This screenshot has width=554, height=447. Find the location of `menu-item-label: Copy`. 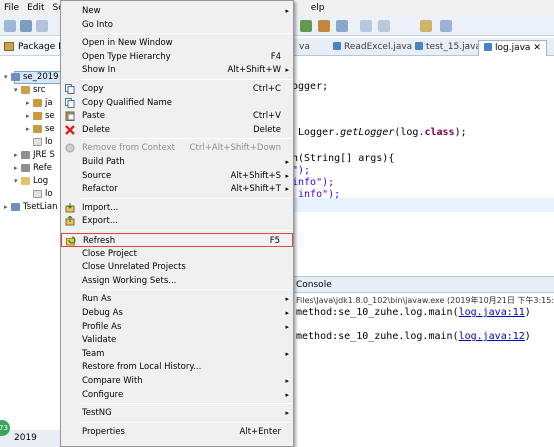

menu-item-label: Copy is located at coordinates (93, 89).